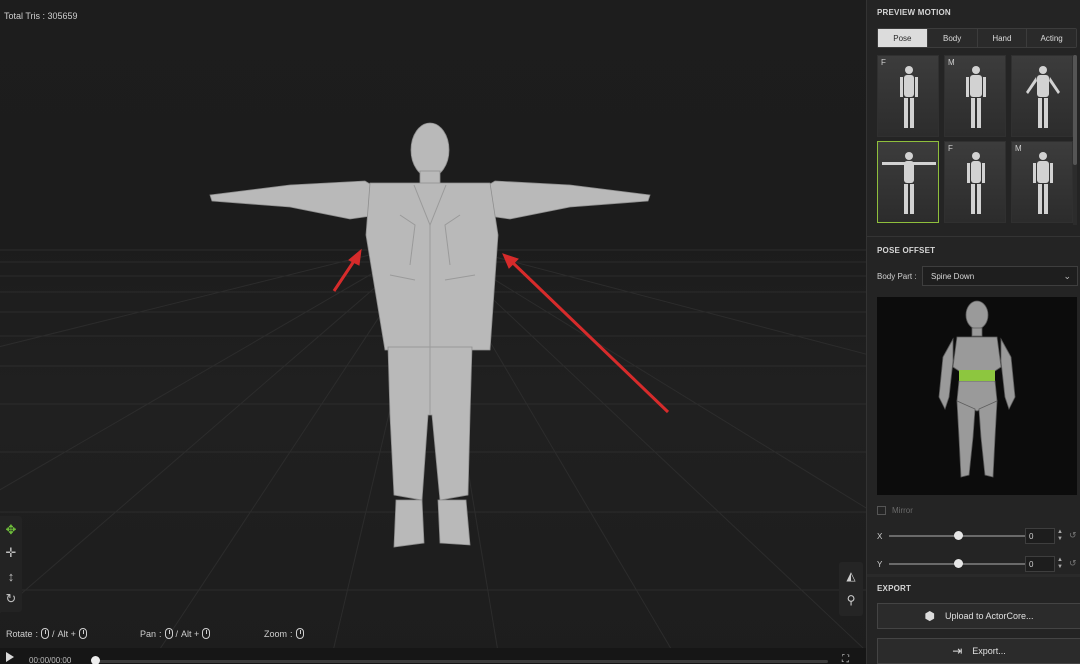 The width and height of the screenshot is (1080, 664). Describe the element at coordinates (50, 660) in the screenshot. I see `time-readout: 00:00/00:00` at that location.